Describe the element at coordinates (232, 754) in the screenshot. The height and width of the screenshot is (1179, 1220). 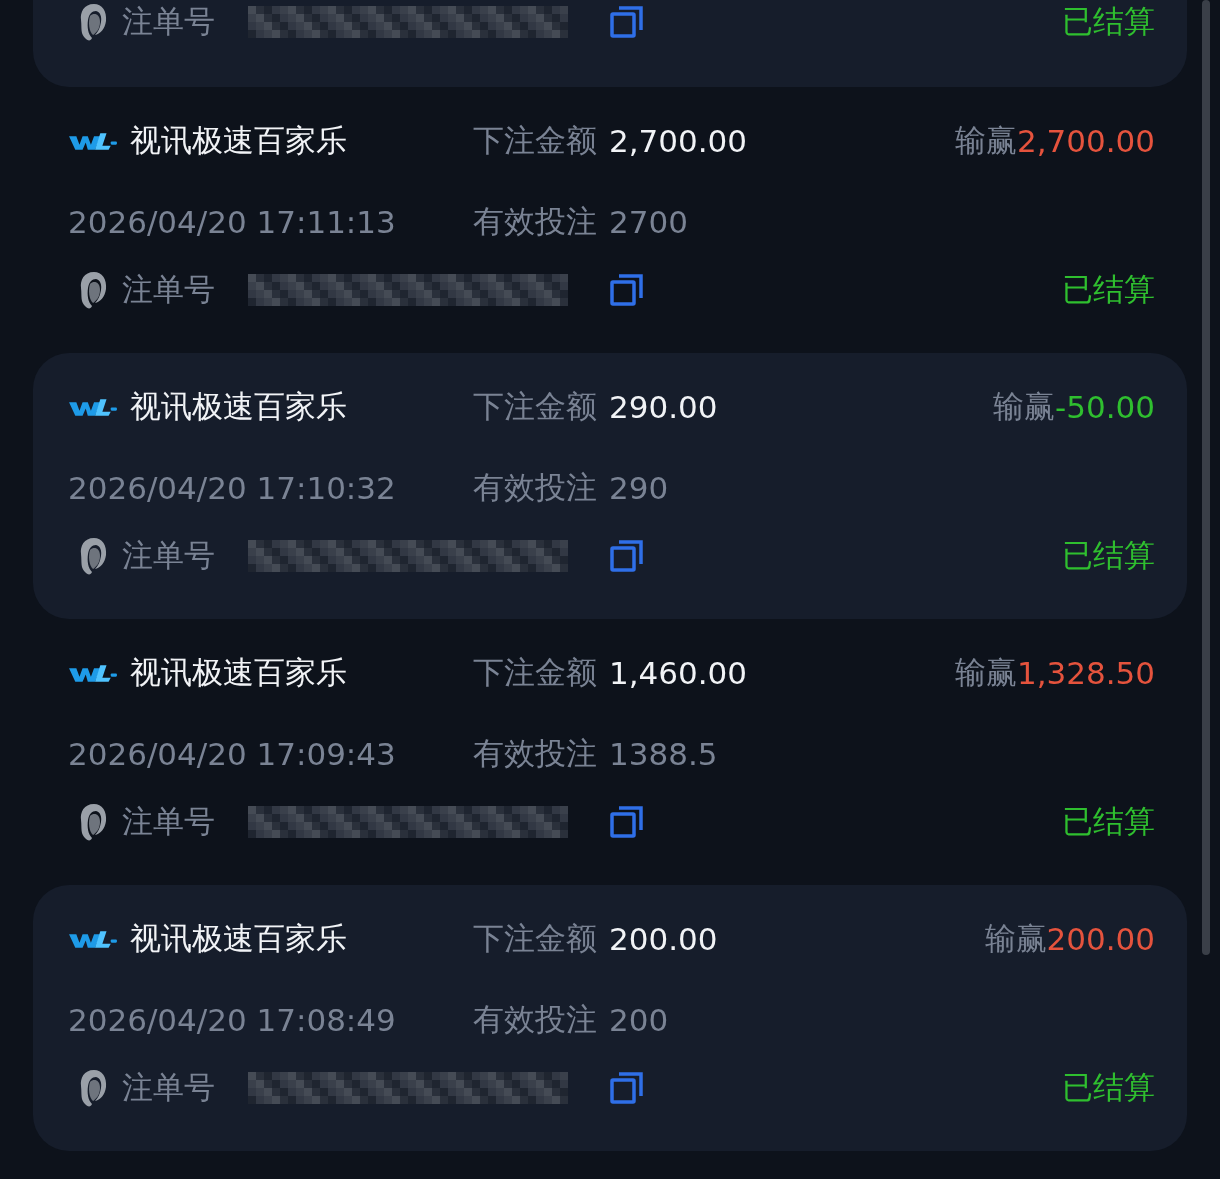
I see `bet-time: 2026/04/20 17:09:43` at that location.